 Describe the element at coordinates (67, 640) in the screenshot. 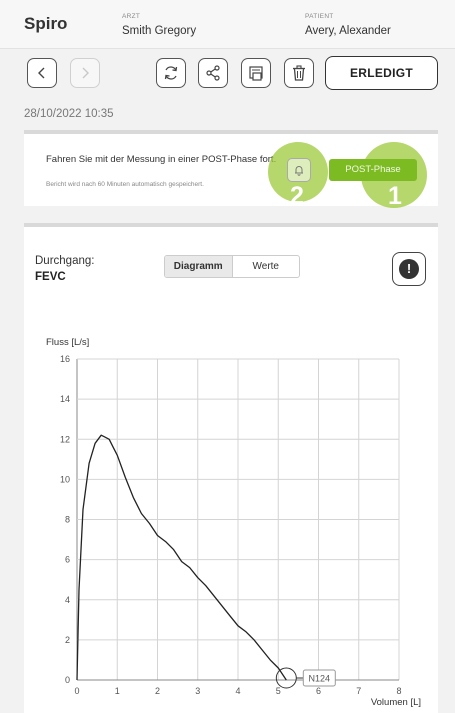

I see `y-tick-label: 2` at that location.